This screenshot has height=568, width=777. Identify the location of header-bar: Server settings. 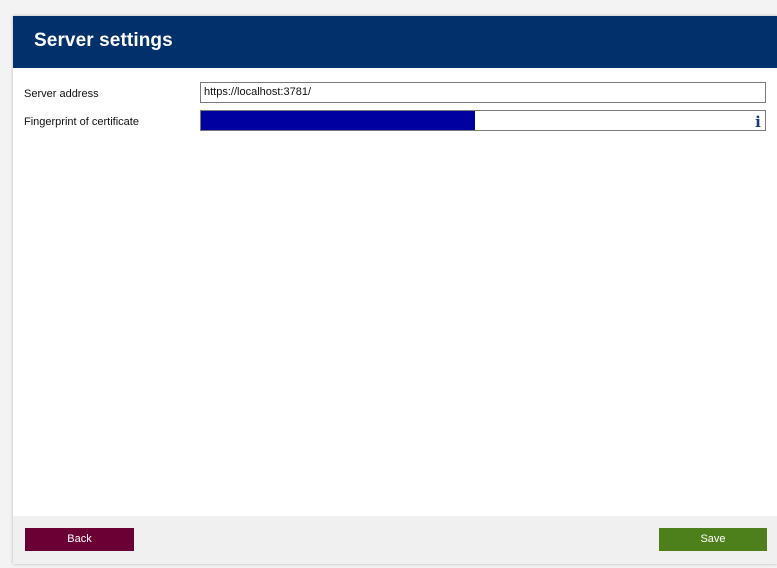
(395, 42).